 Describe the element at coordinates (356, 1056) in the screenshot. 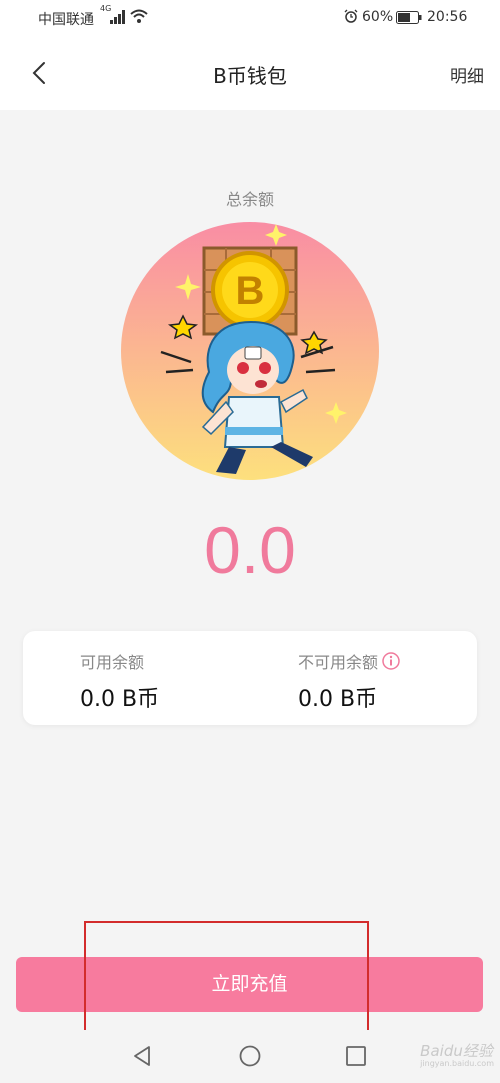

I see `nav-recent-icon` at that location.